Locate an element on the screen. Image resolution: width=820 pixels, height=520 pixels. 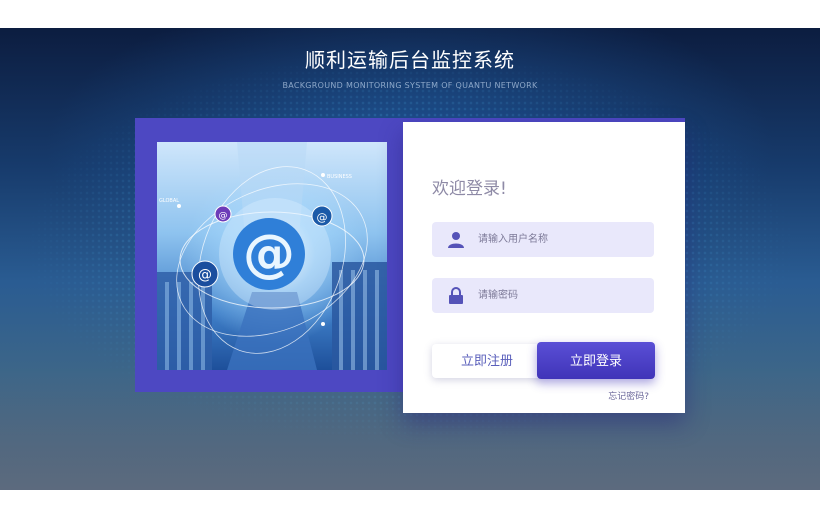
at-bubble-right-icon: @ is located at coordinates (322, 216).